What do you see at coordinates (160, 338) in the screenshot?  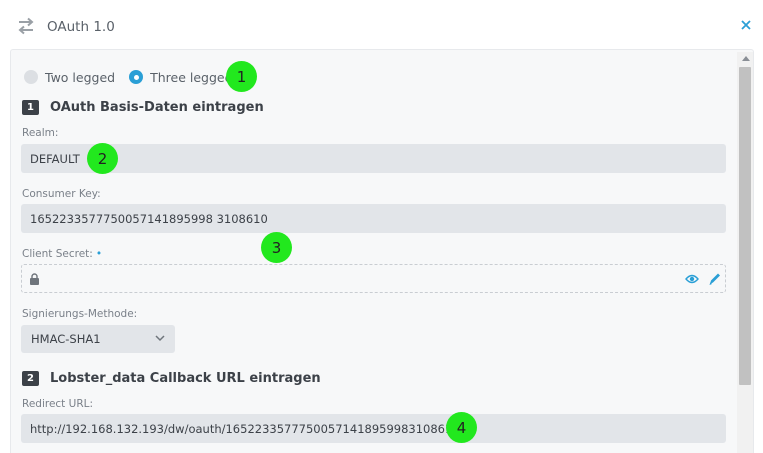 I see `chevron-down-icon` at bounding box center [160, 338].